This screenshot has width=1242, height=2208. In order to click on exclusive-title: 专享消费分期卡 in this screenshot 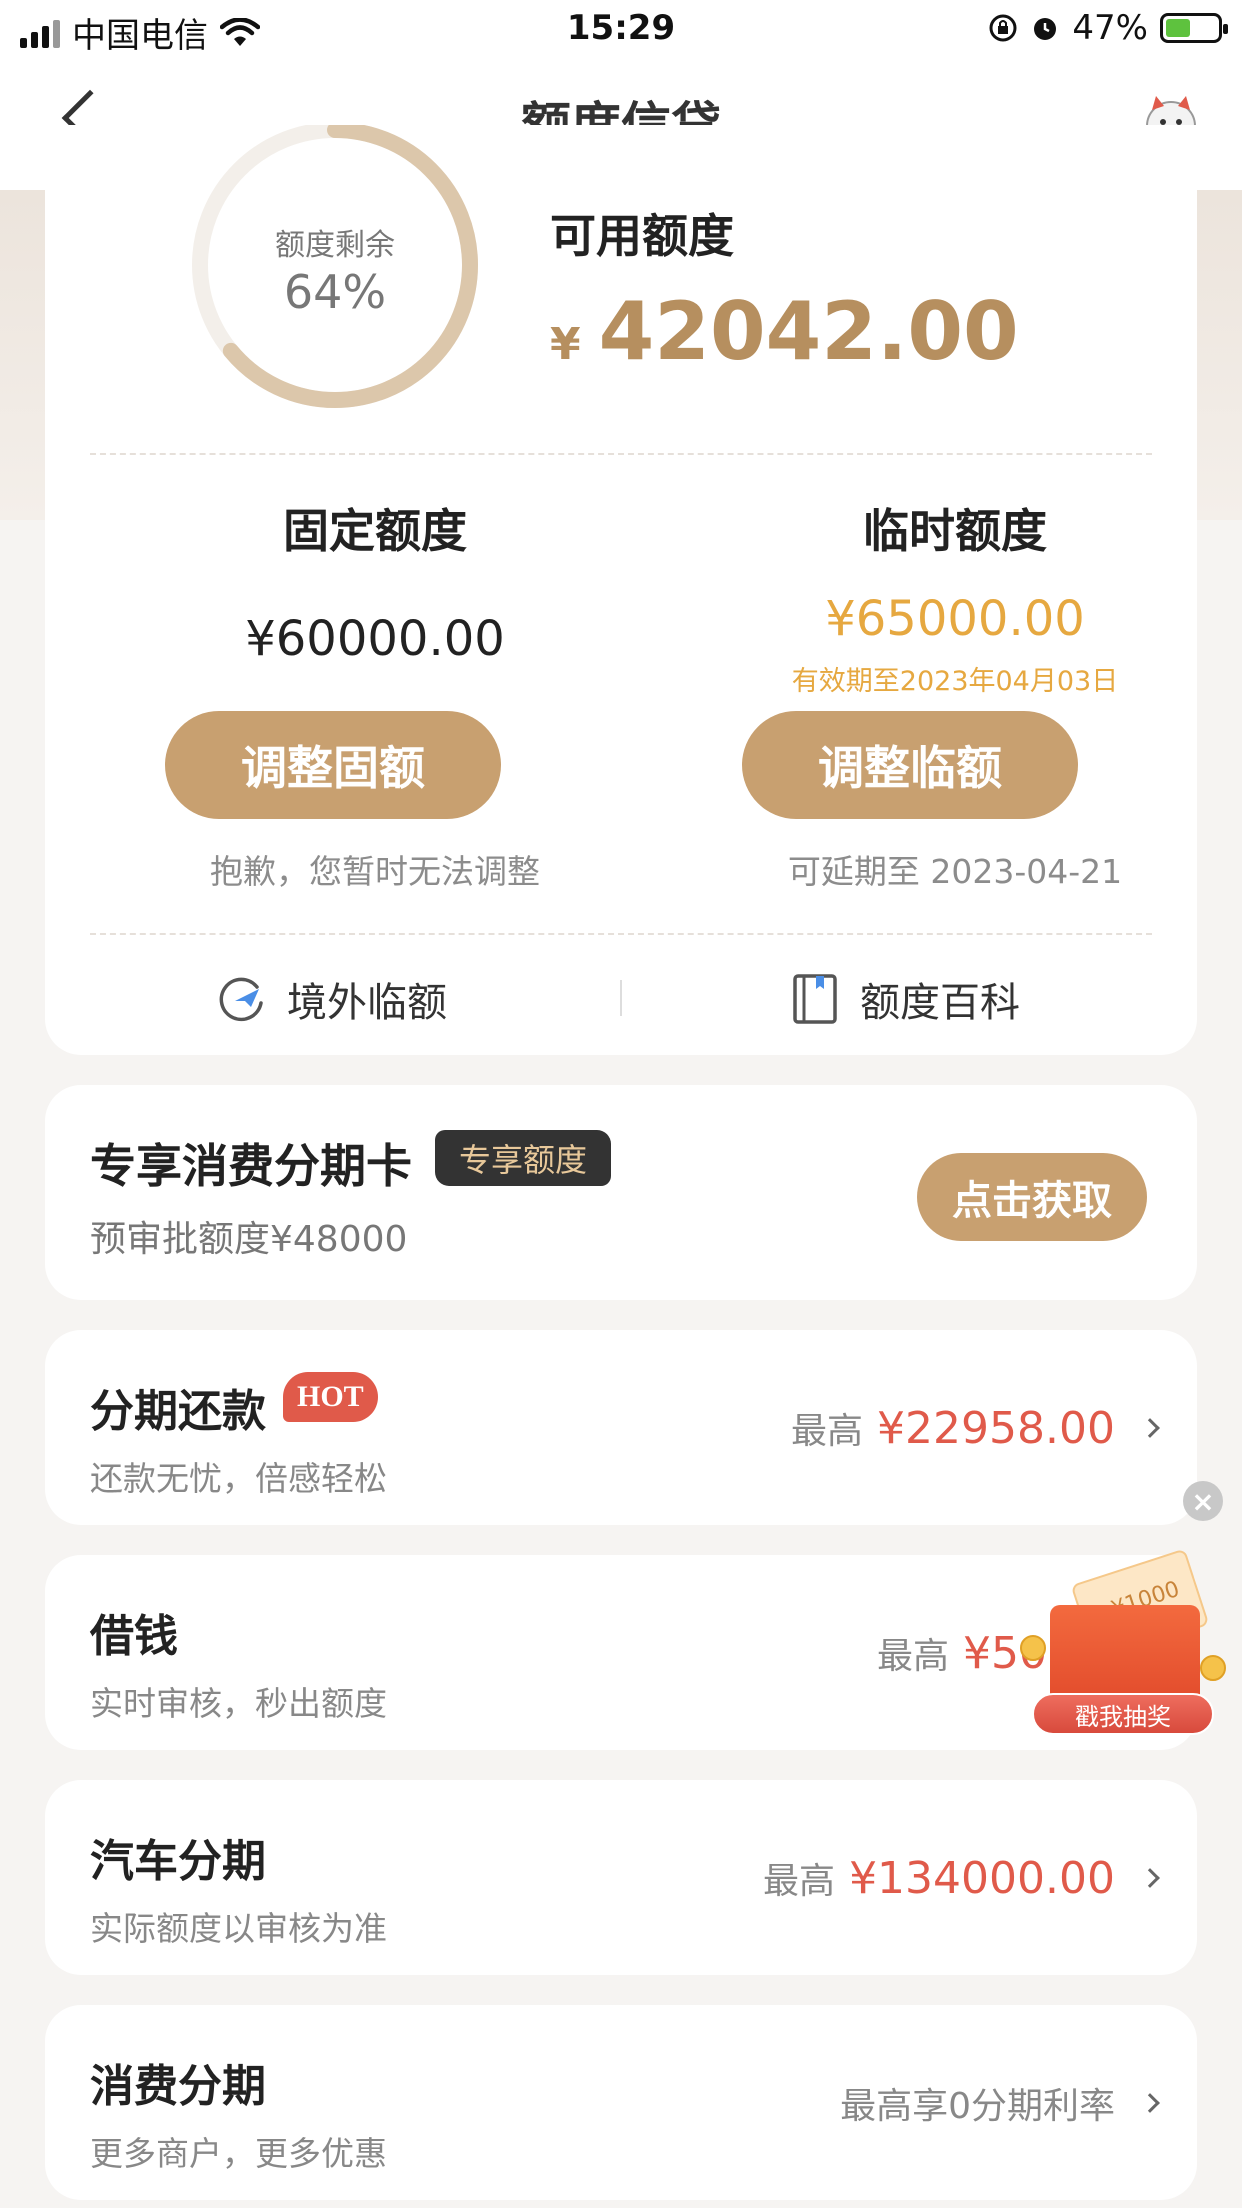, I will do `click(251, 1166)`.